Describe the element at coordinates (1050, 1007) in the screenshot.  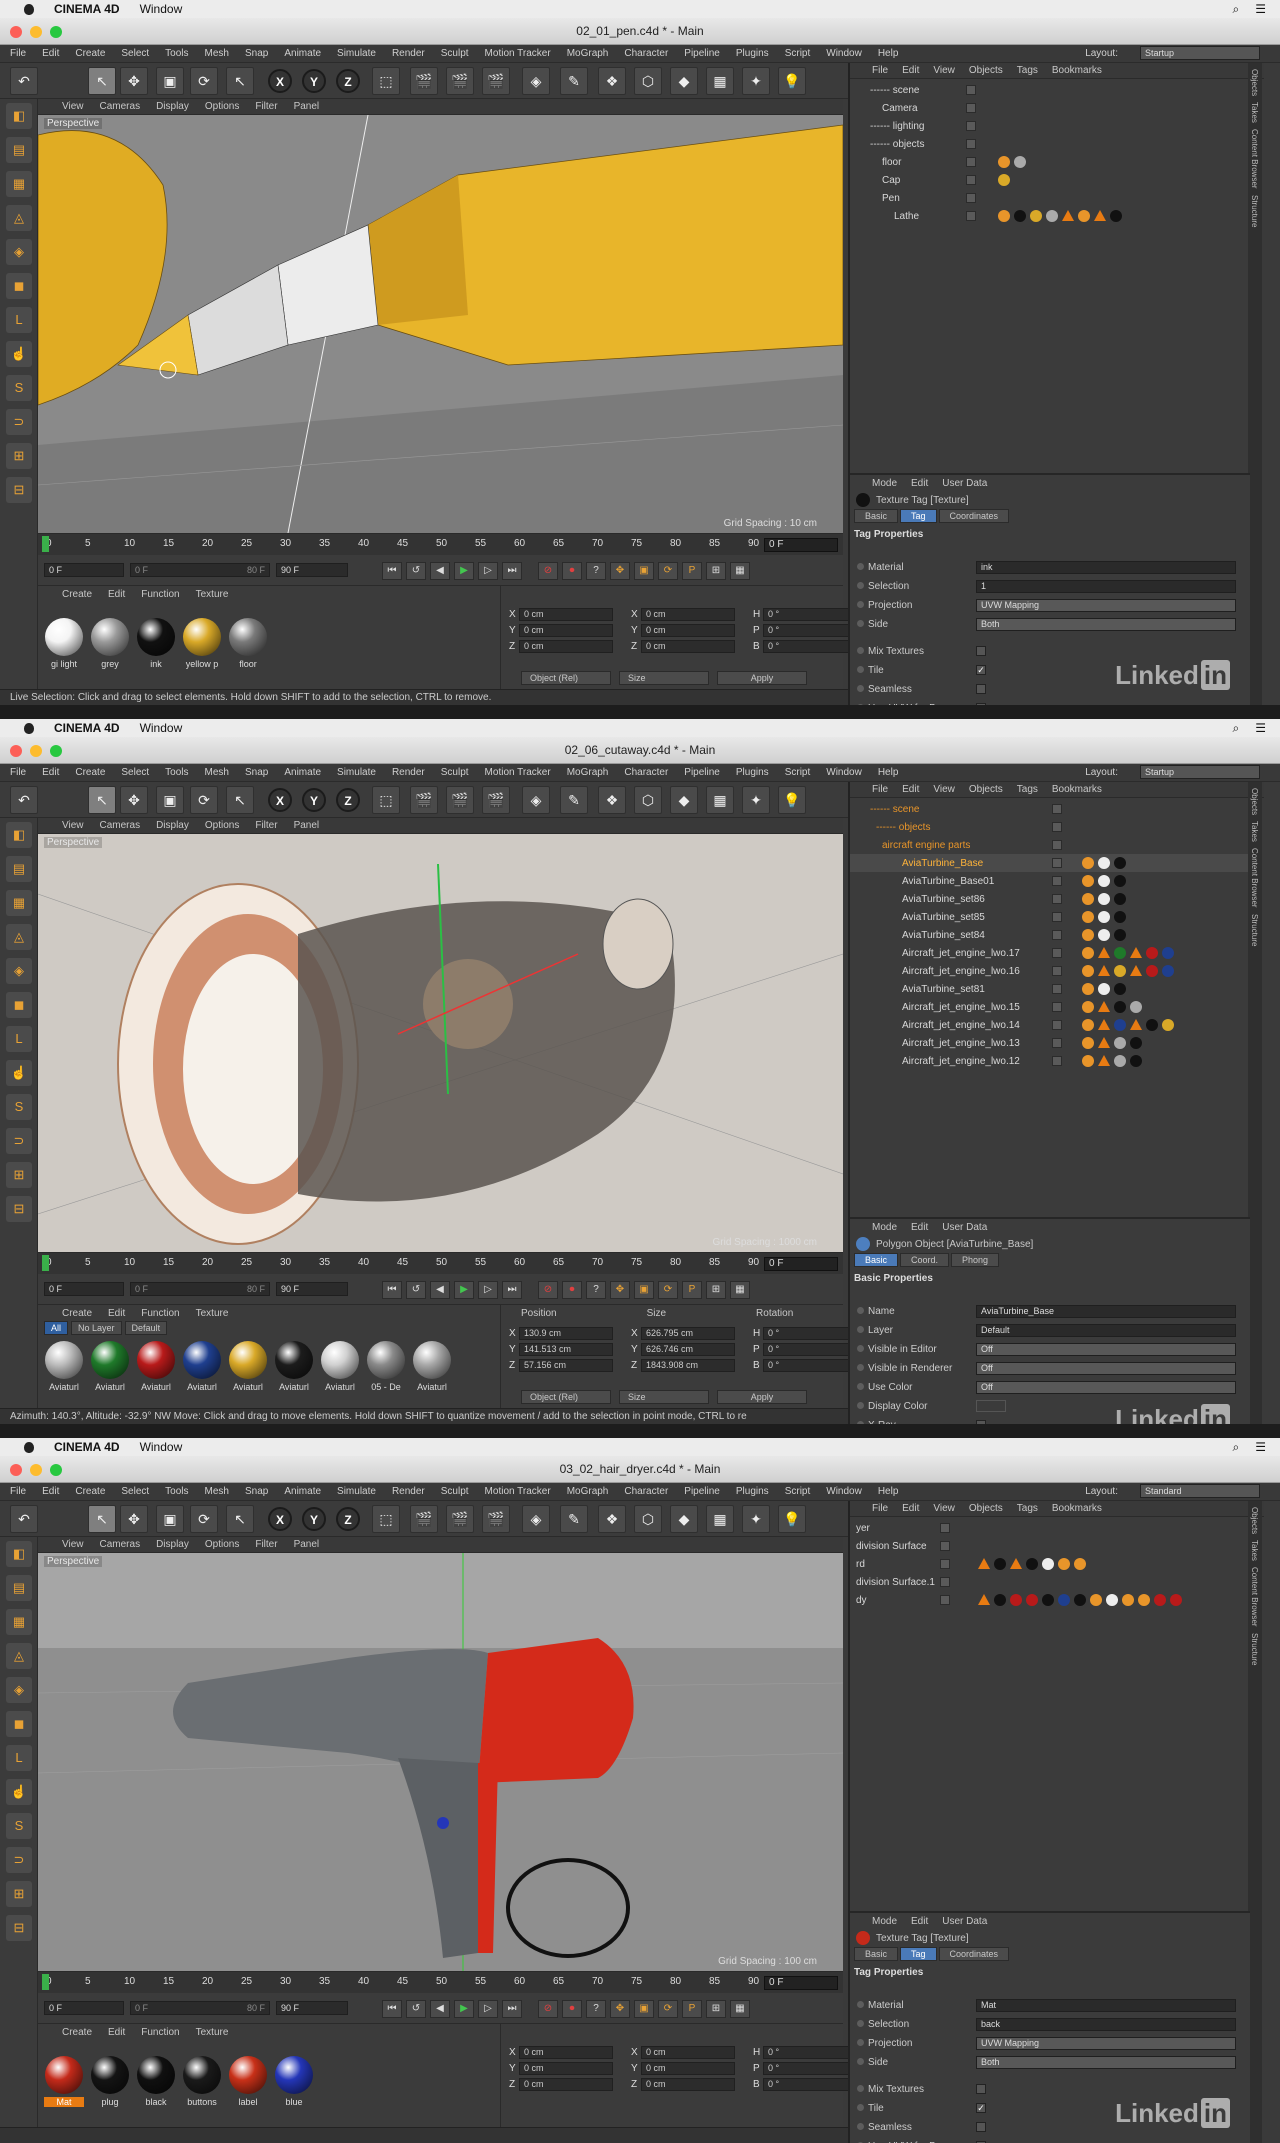
I see `object-row: Aircraft_jet_engine_lwo.15` at that location.